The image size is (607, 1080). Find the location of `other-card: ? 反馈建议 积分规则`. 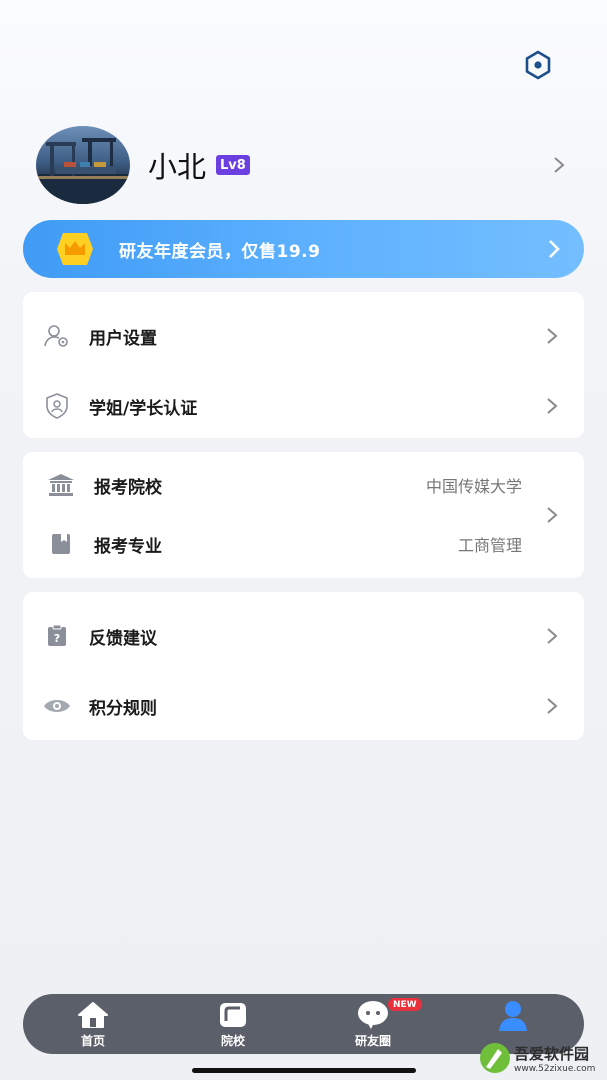

other-card: ? 反馈建议 积分规则 is located at coordinates (303, 666).